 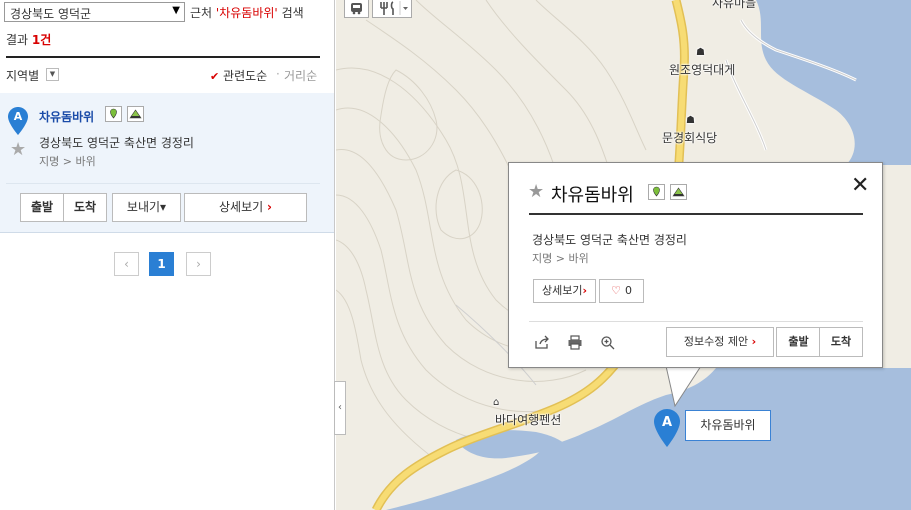 I want to click on start-button: 출발, so click(x=42, y=207).